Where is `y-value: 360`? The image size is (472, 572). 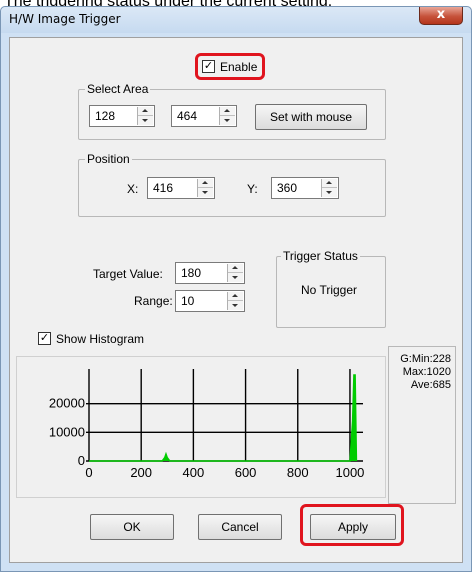
y-value: 360 is located at coordinates (287, 188).